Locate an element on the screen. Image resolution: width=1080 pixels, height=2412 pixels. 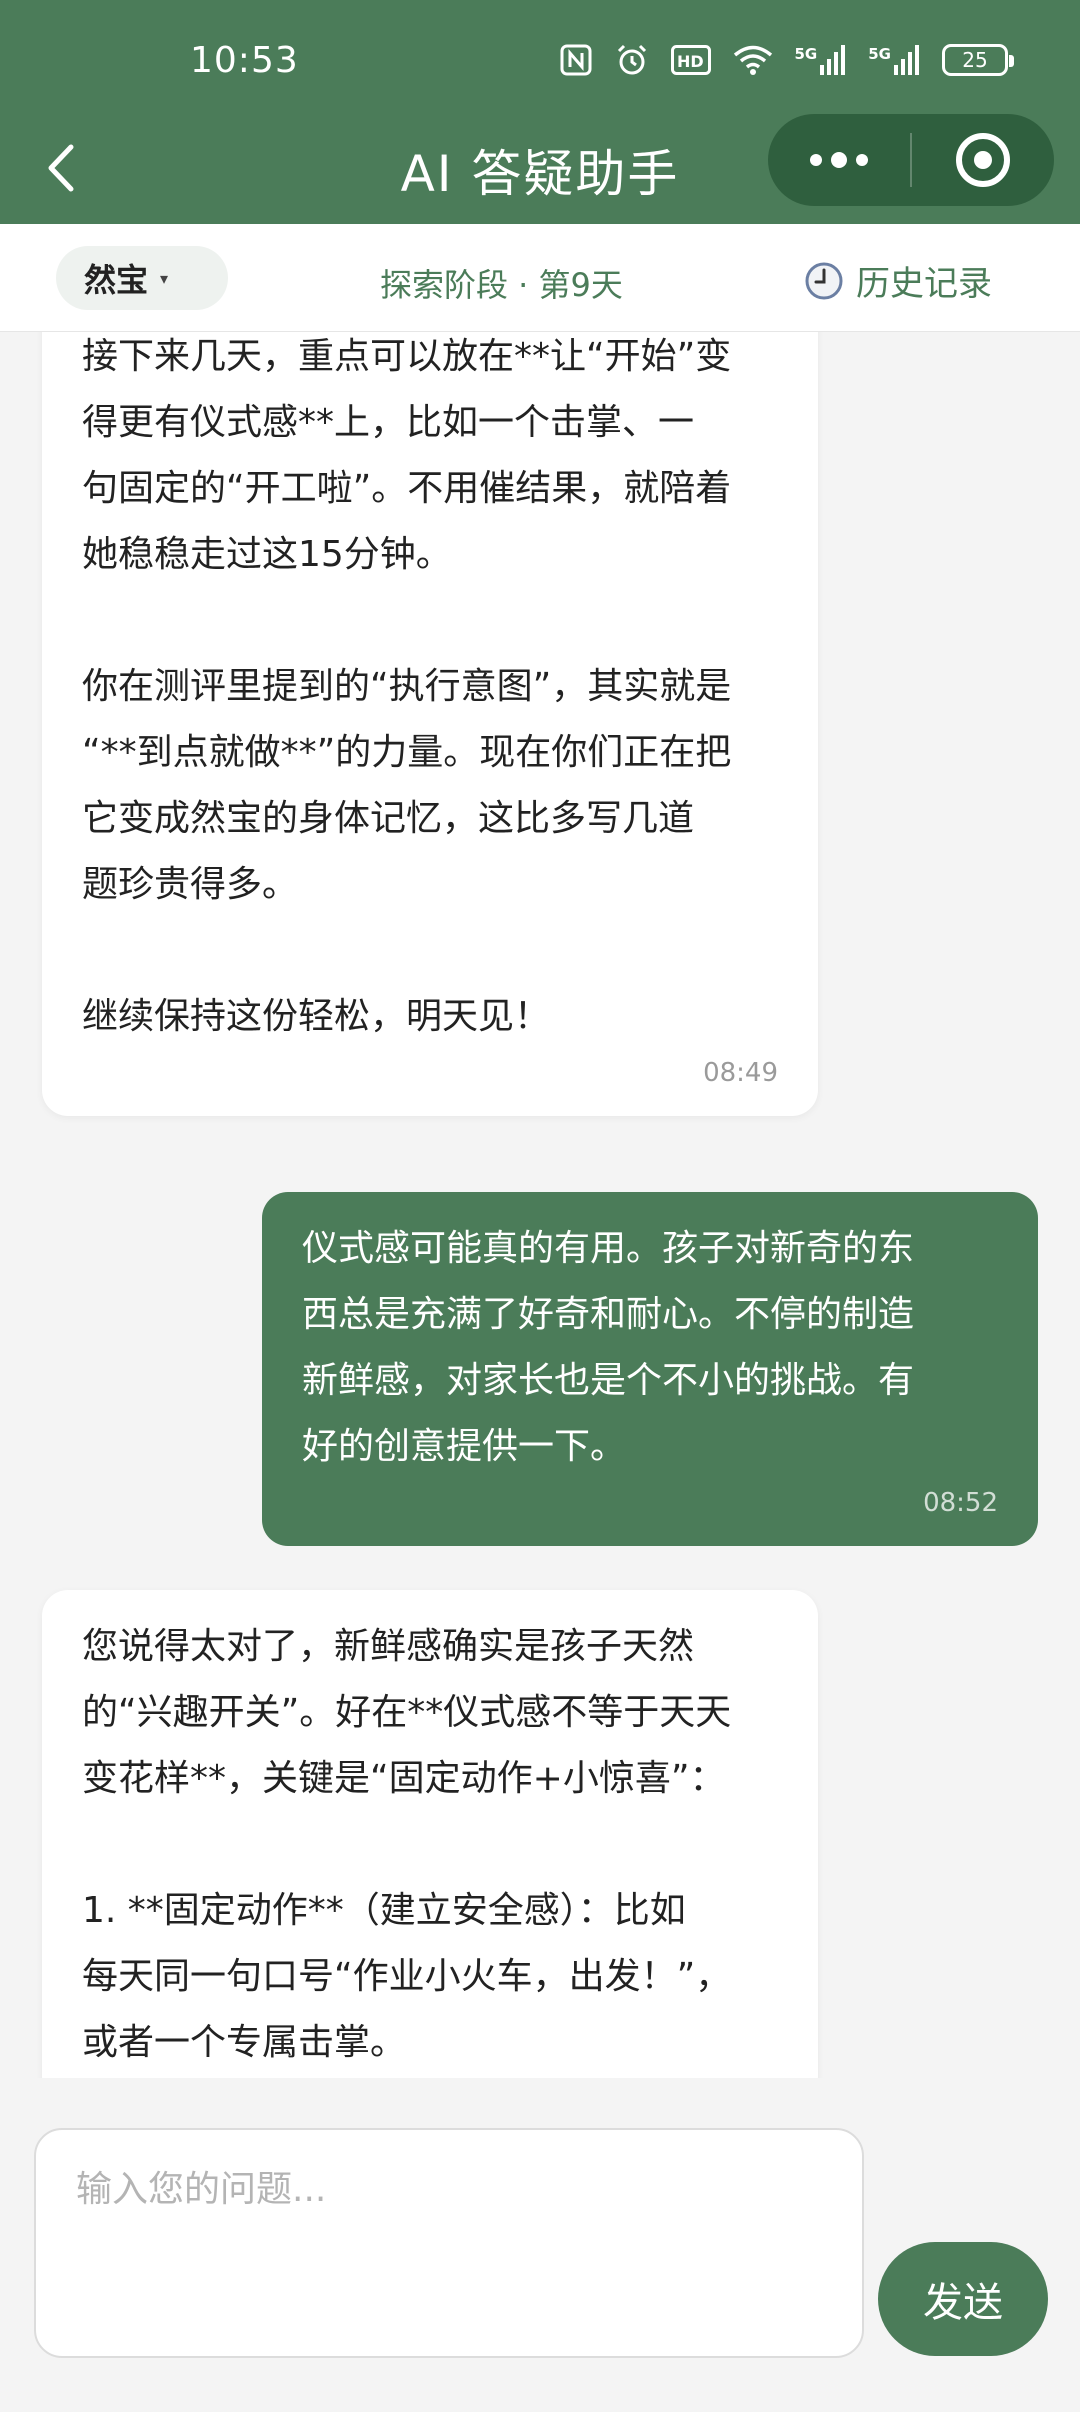
status-time: 10:53 is located at coordinates (244, 60).